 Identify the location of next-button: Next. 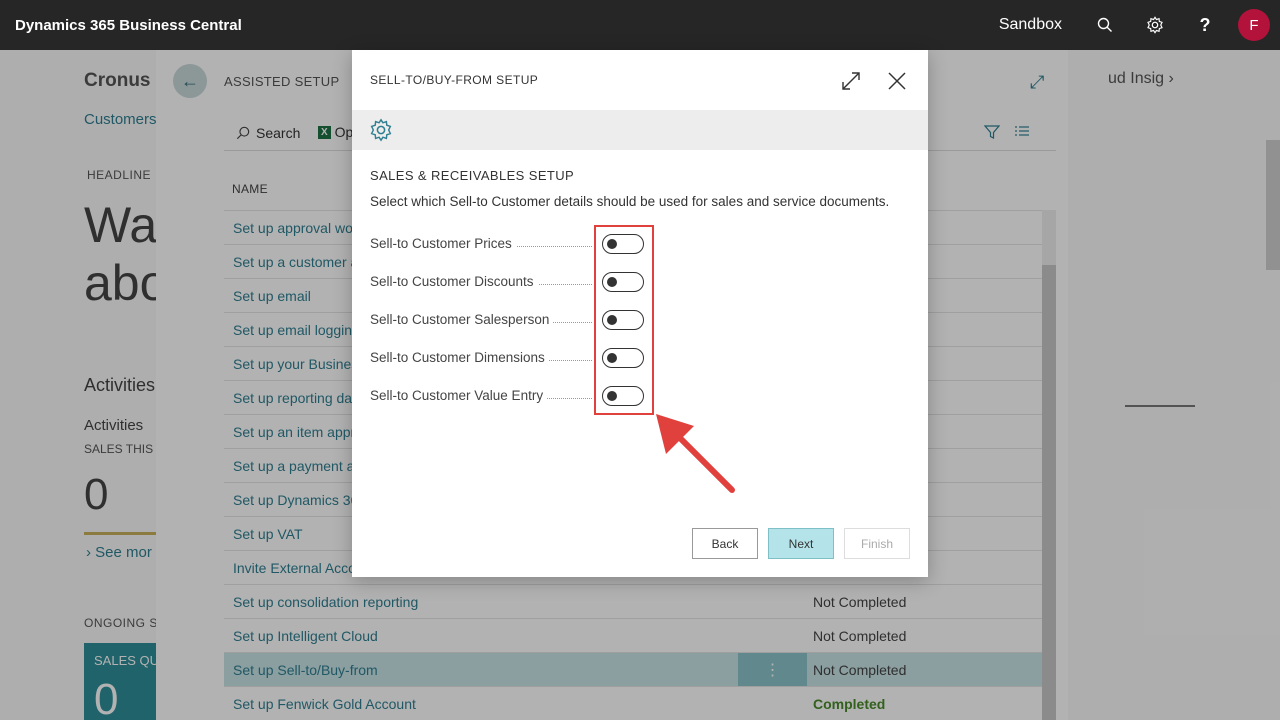
(801, 543).